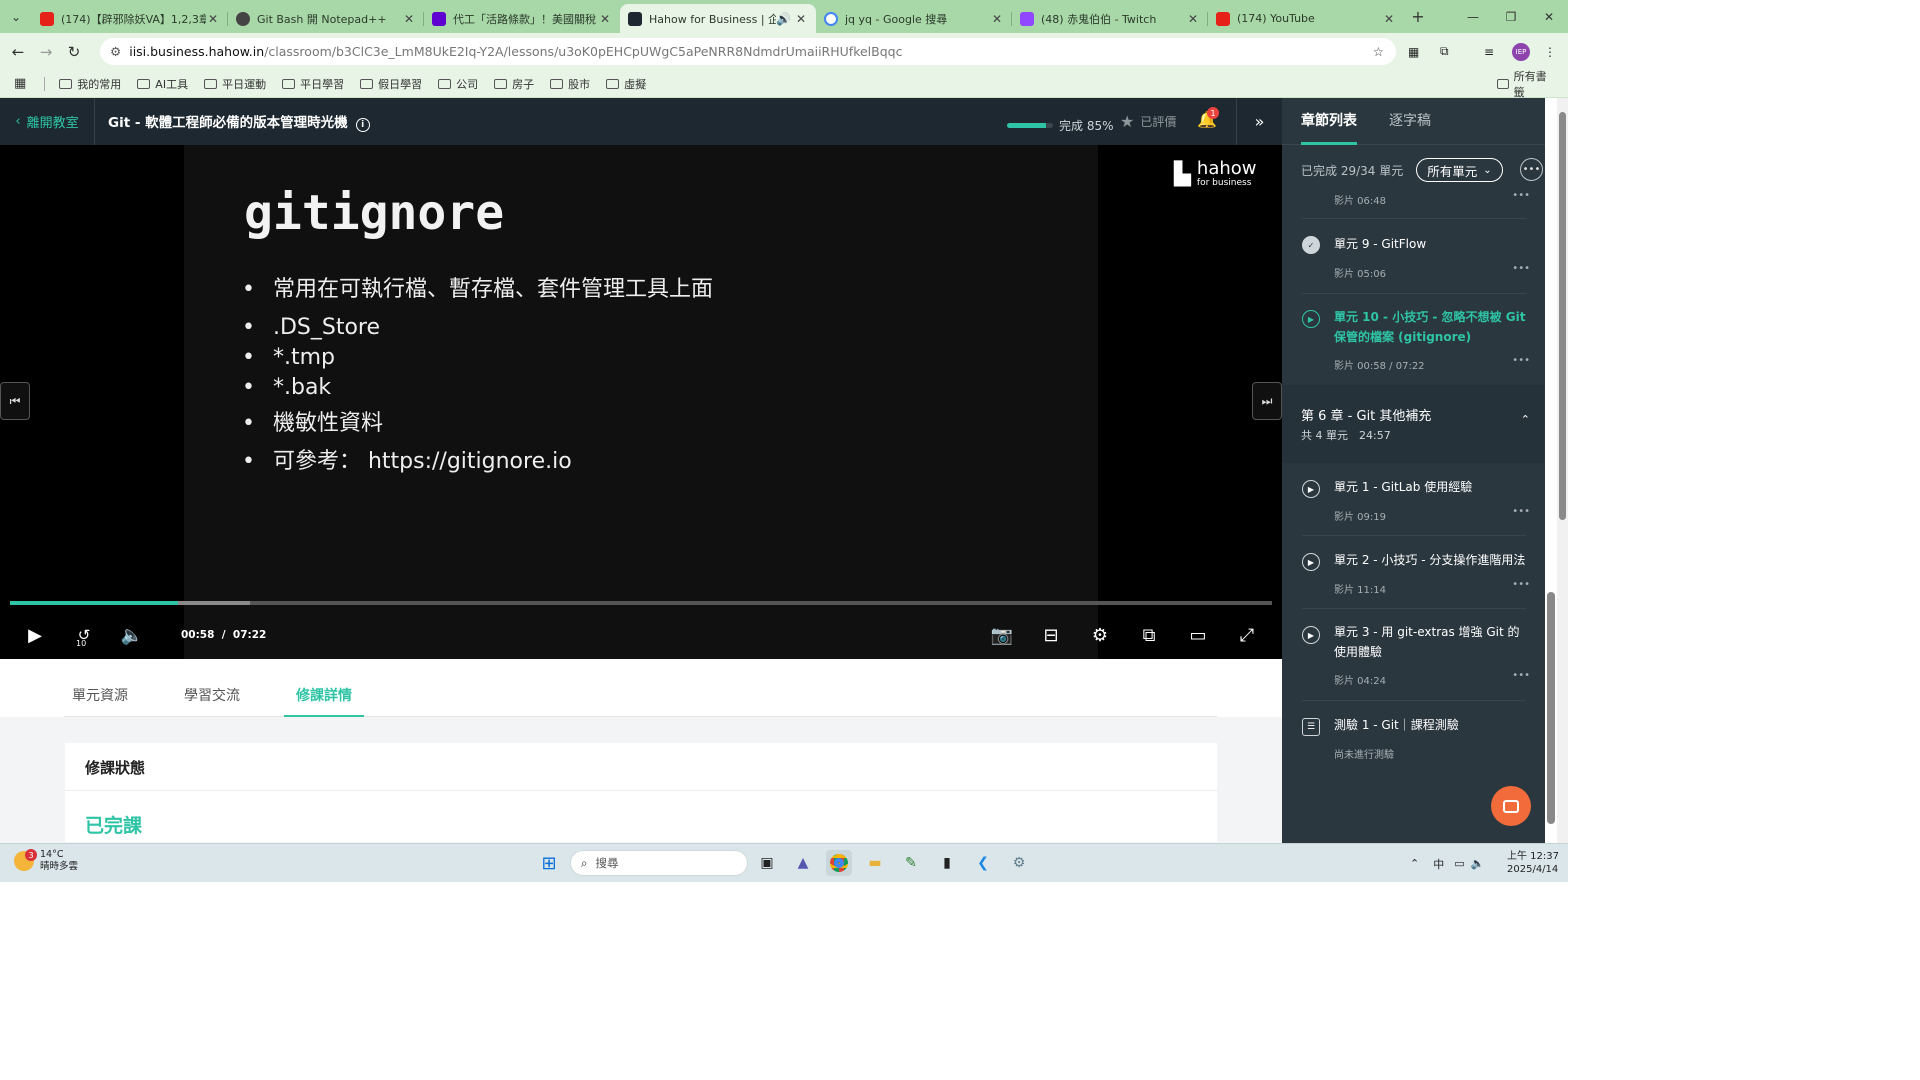 The width and height of the screenshot is (1920, 1080). What do you see at coordinates (914, 18) in the screenshot?
I see `browser-tab: jq yq - Google 搜尋 ✕` at bounding box center [914, 18].